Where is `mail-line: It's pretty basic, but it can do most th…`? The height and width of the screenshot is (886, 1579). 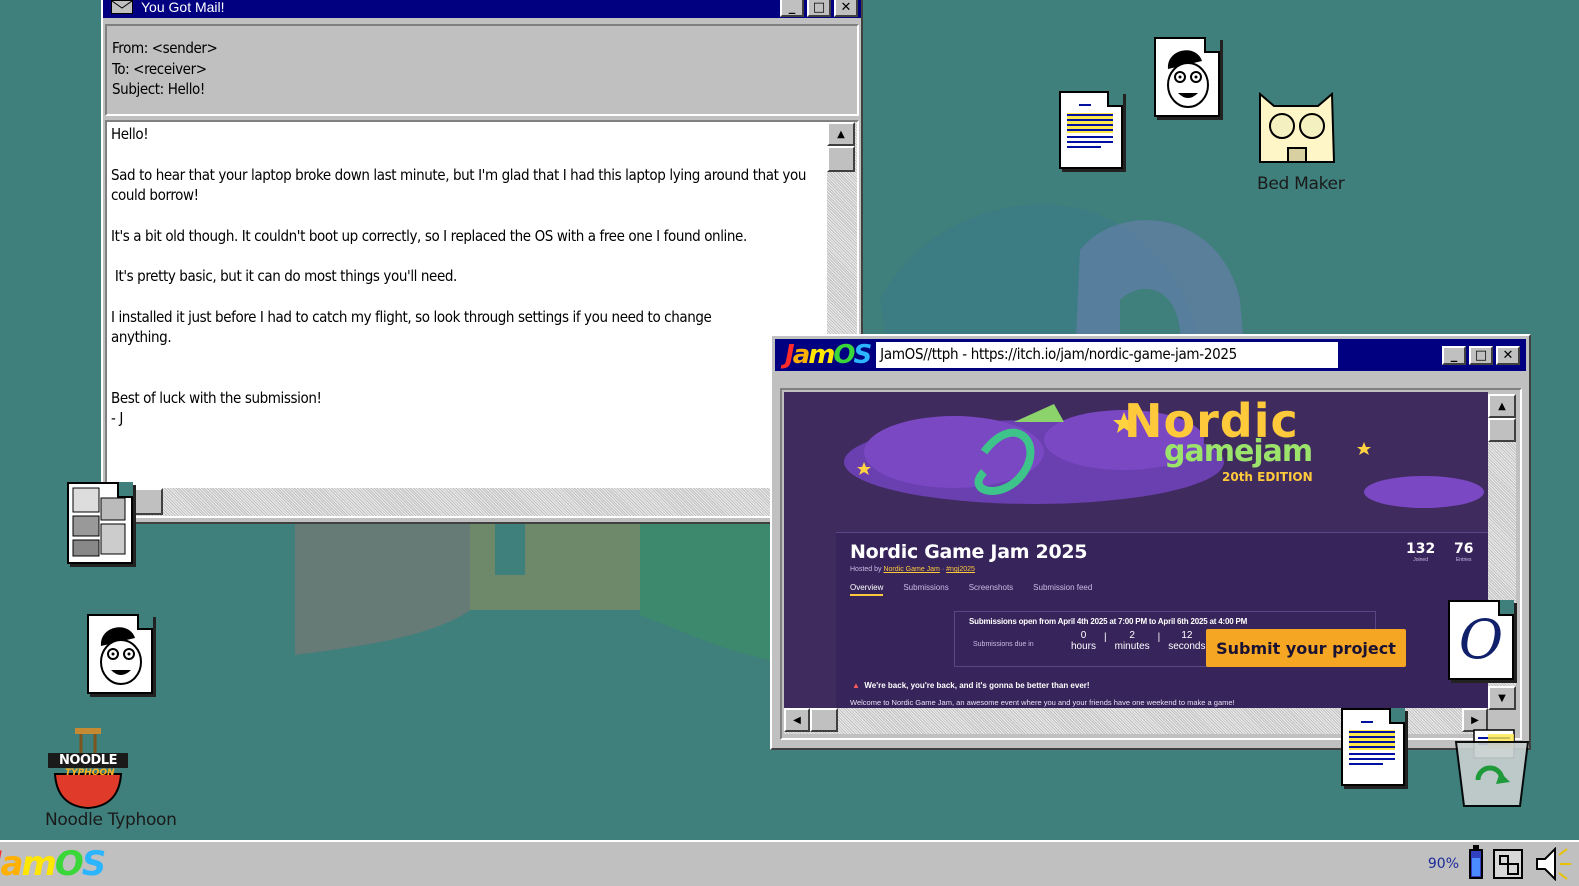 mail-line: It's pretty basic, but it can do most th… is located at coordinates (284, 276).